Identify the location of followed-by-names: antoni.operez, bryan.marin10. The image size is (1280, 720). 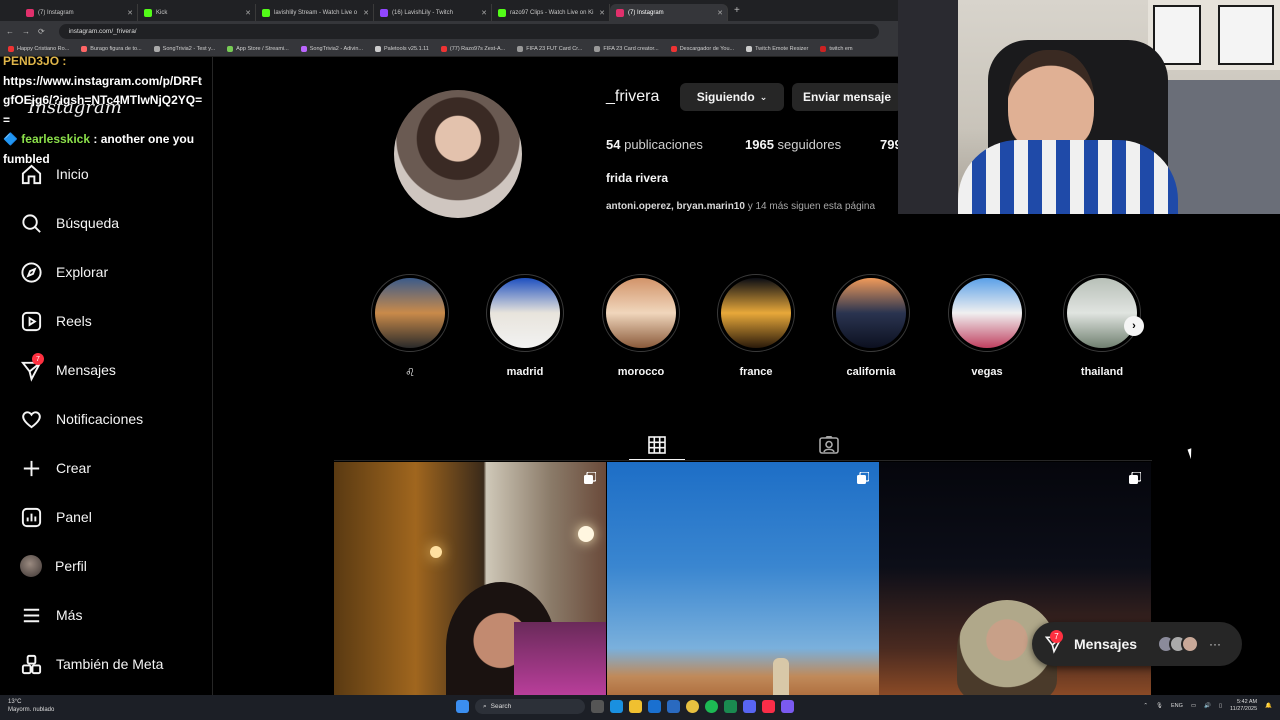
(675, 206).